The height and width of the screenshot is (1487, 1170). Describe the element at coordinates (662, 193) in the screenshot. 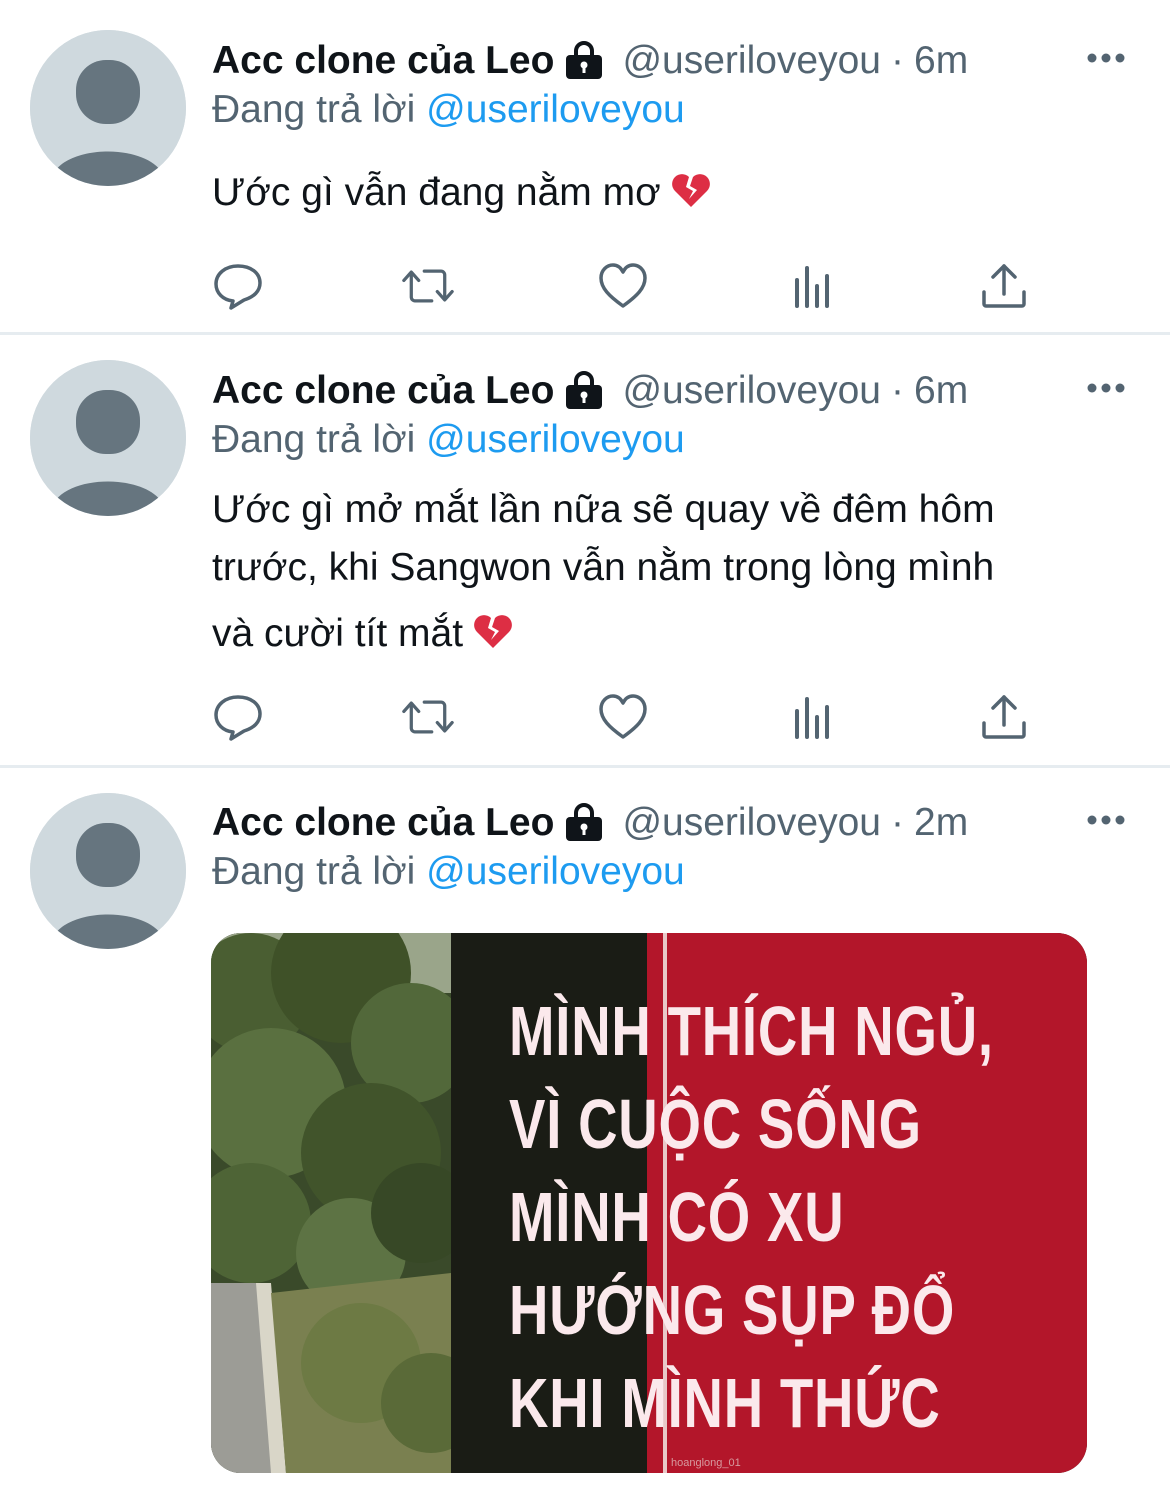

I see `tweet-text: Ước gì vẫn đang nằm mơ` at that location.